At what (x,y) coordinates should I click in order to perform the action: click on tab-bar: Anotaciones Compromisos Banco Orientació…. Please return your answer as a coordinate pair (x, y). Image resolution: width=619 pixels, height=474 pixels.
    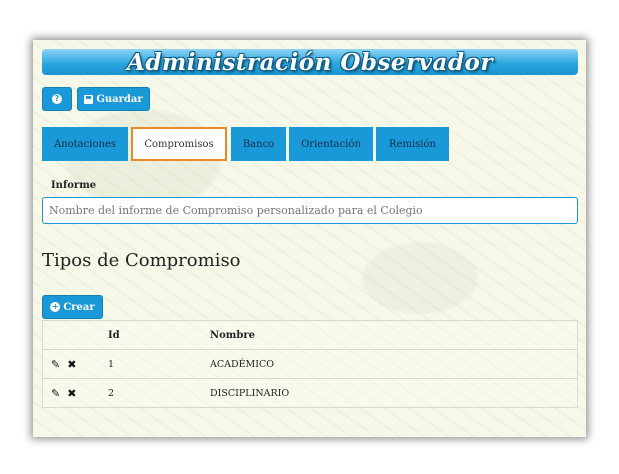
    Looking at the image, I should click on (310, 144).